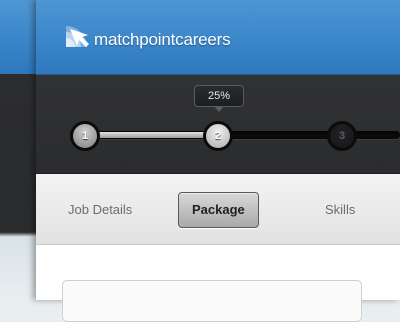 This screenshot has height=322, width=400. What do you see at coordinates (77, 36) in the screenshot?
I see `radar-arrow-icon` at bounding box center [77, 36].